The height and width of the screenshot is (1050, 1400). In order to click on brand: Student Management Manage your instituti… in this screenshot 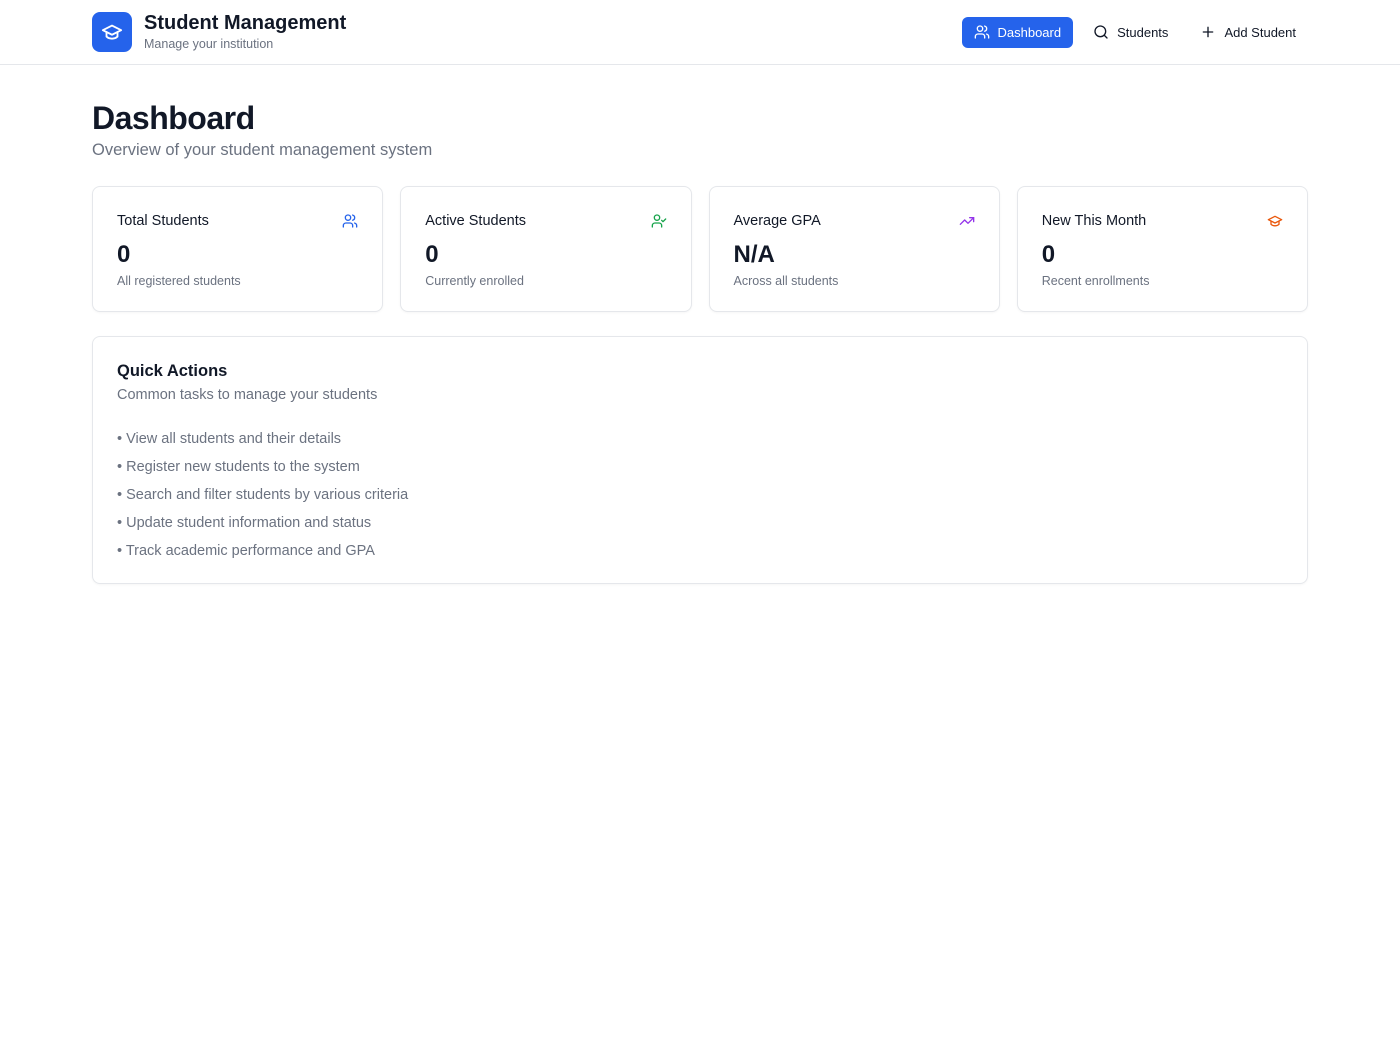, I will do `click(219, 32)`.